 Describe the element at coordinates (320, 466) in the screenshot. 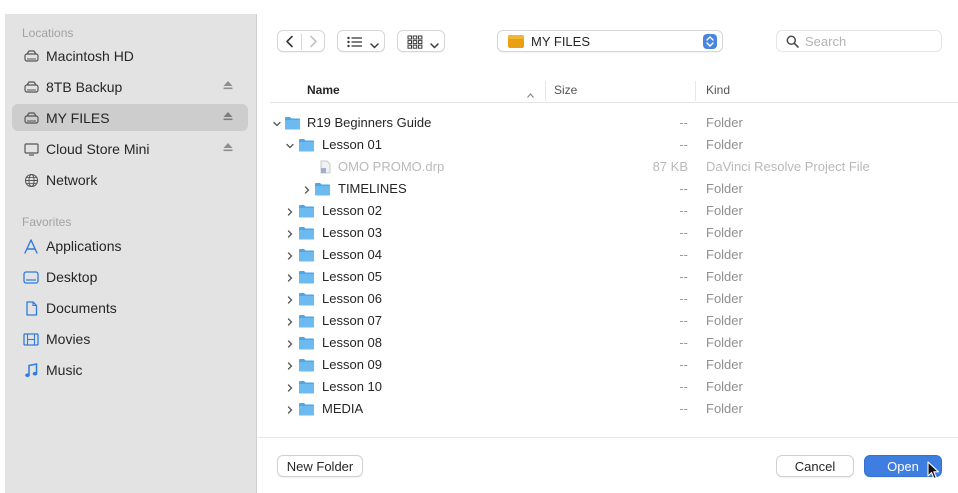

I see `new-folder-button: New Folder` at that location.